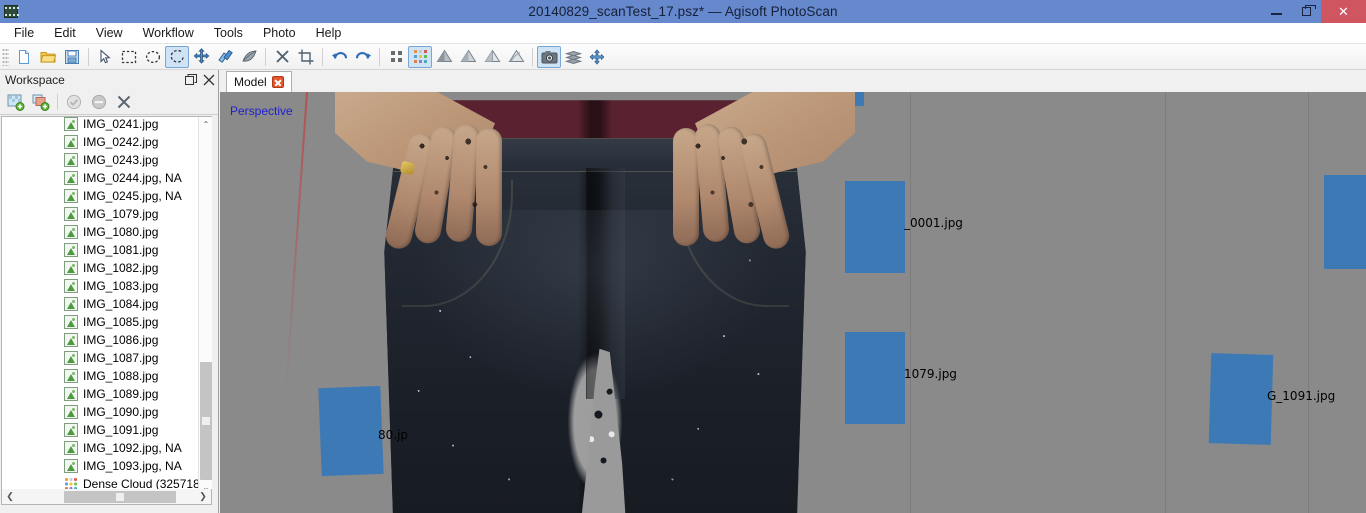 The image size is (1366, 513). I want to click on list-item: IMG_1083.jpg, so click(100, 286).